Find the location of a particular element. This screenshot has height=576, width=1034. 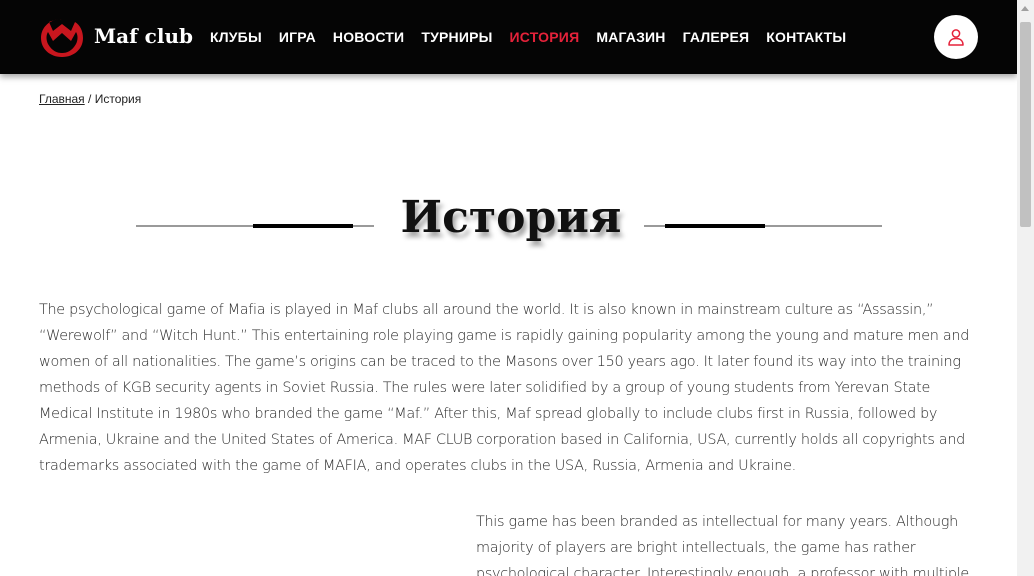

scroll-up-icon is located at coordinates (1025, 8).